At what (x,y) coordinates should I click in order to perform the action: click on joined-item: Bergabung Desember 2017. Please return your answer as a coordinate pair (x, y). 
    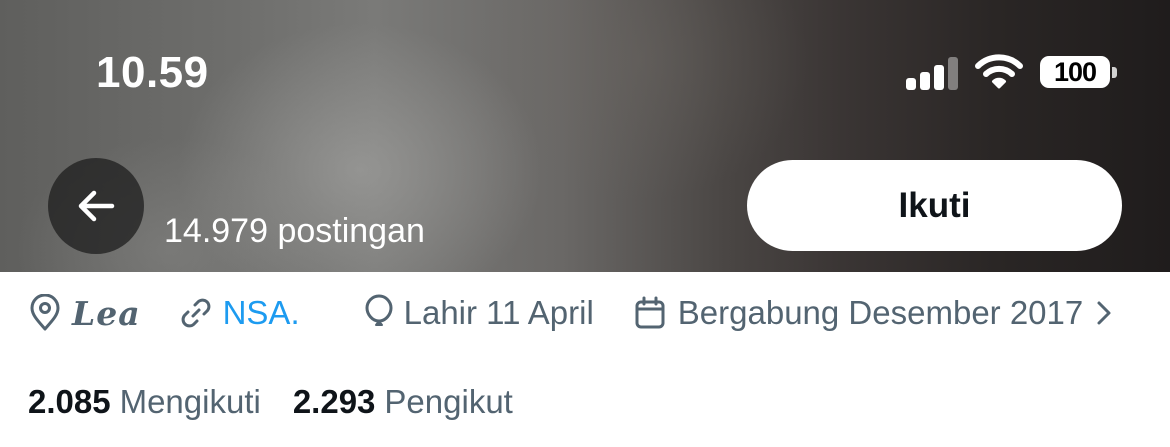
    Looking at the image, I should click on (873, 313).